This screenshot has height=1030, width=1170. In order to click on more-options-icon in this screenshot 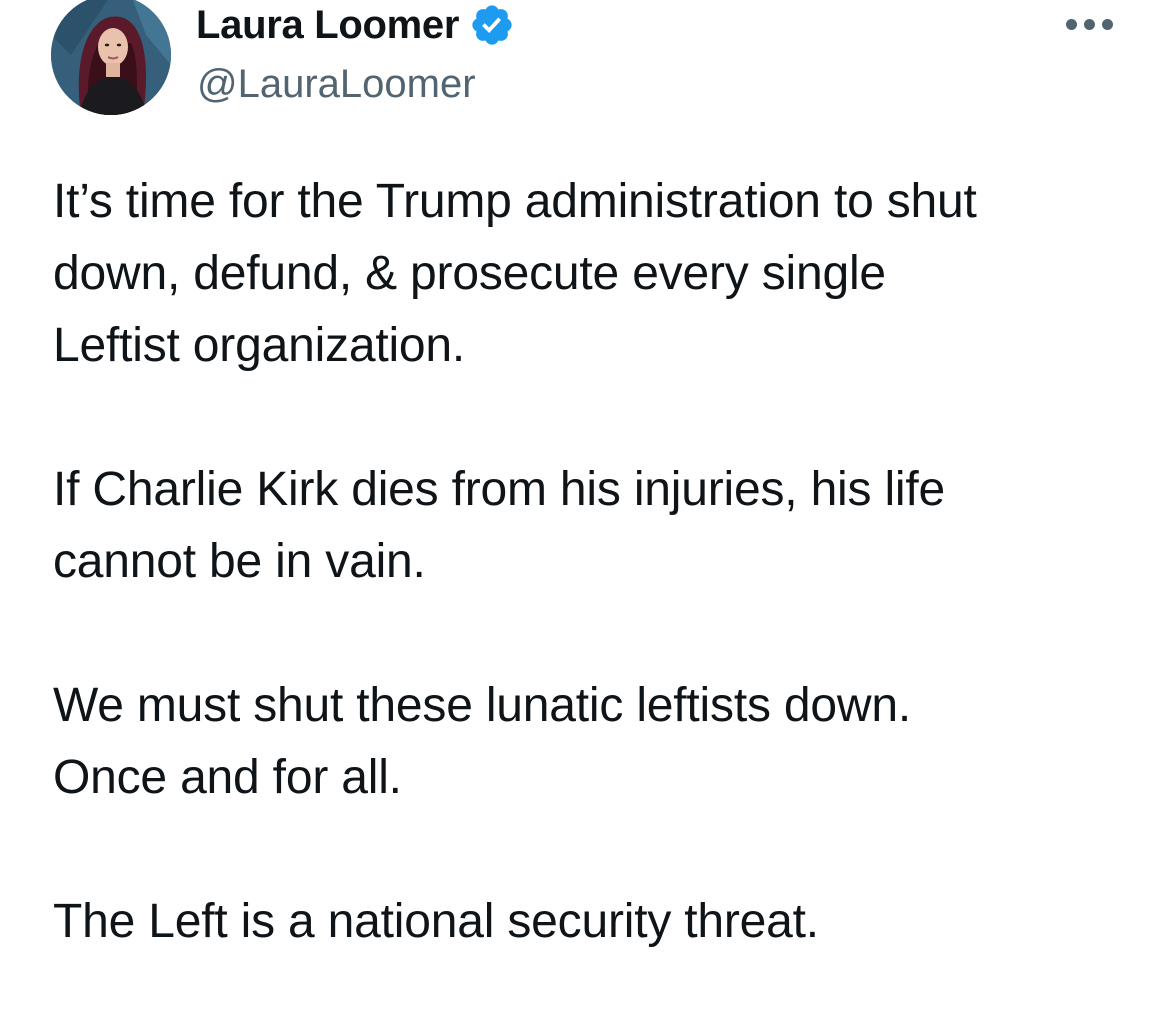, I will do `click(1090, 24)`.